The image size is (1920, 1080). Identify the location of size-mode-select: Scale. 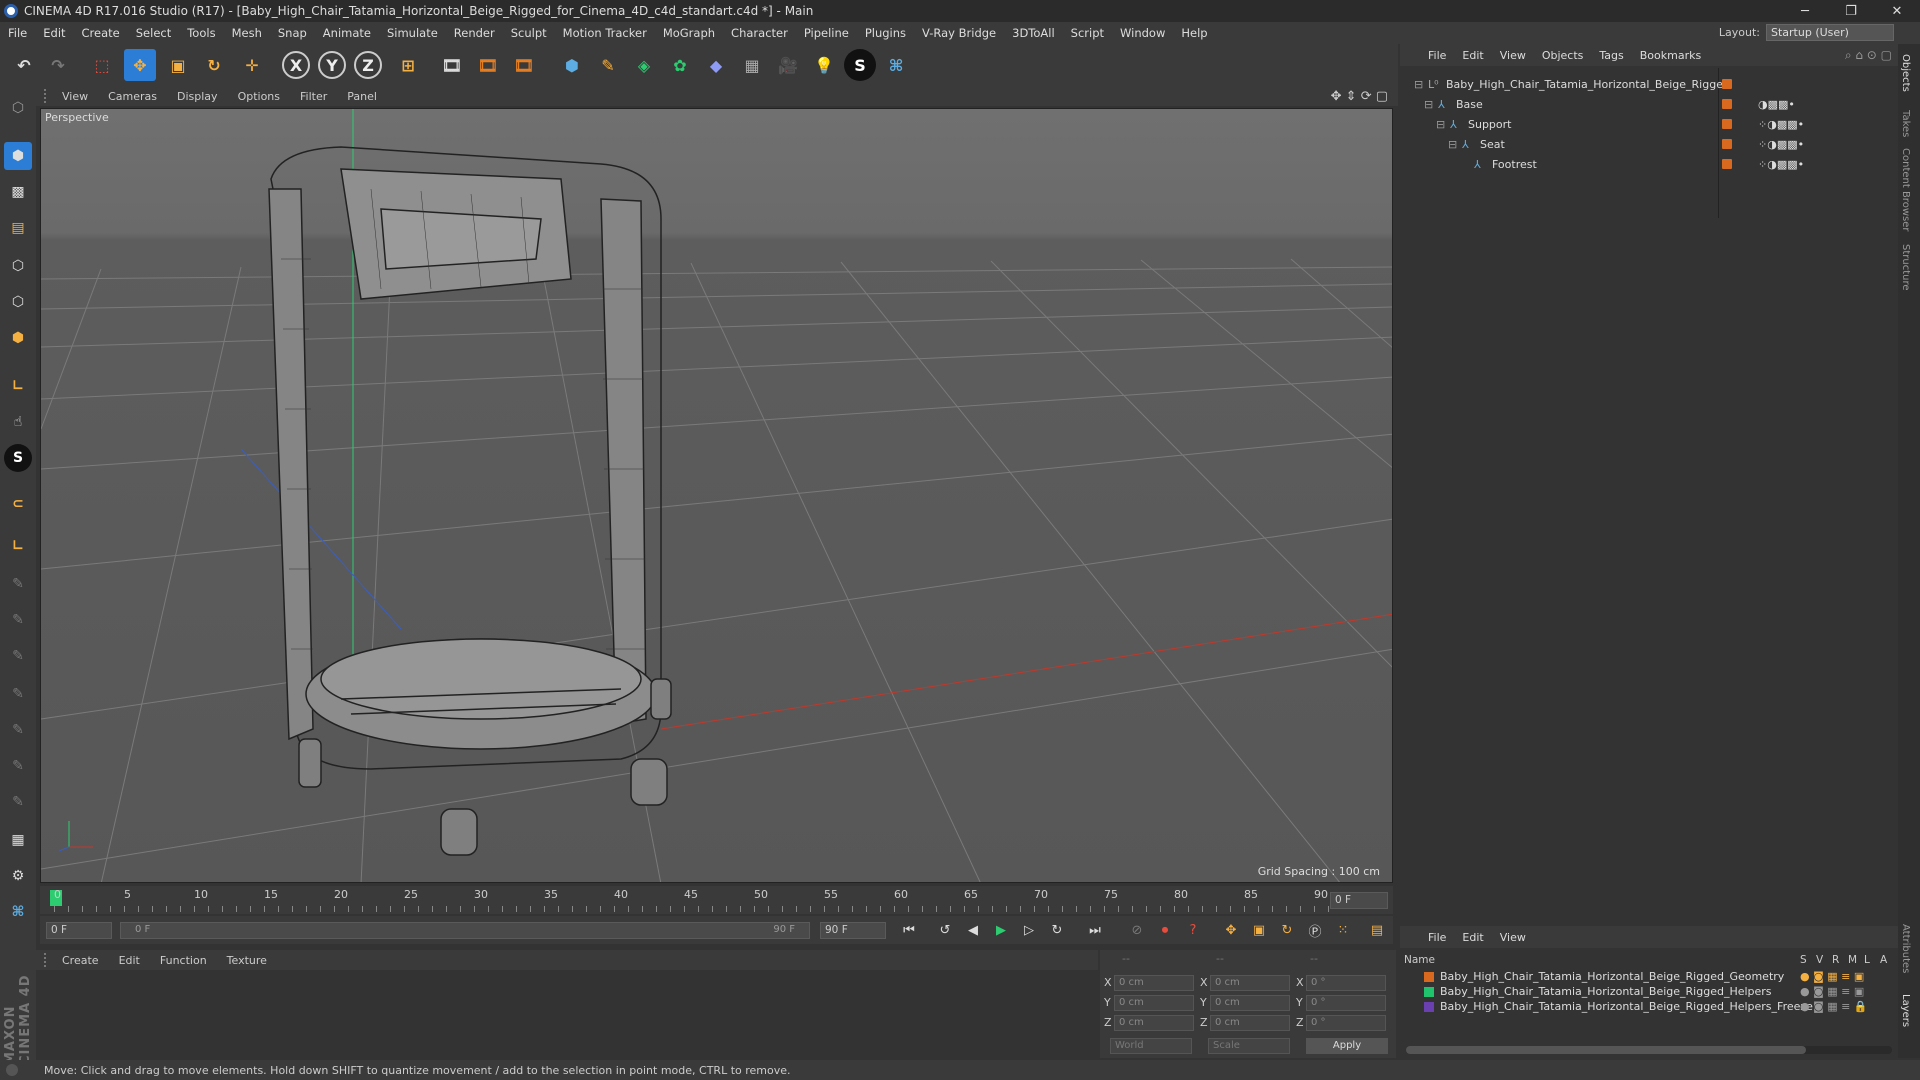
(1249, 1046).